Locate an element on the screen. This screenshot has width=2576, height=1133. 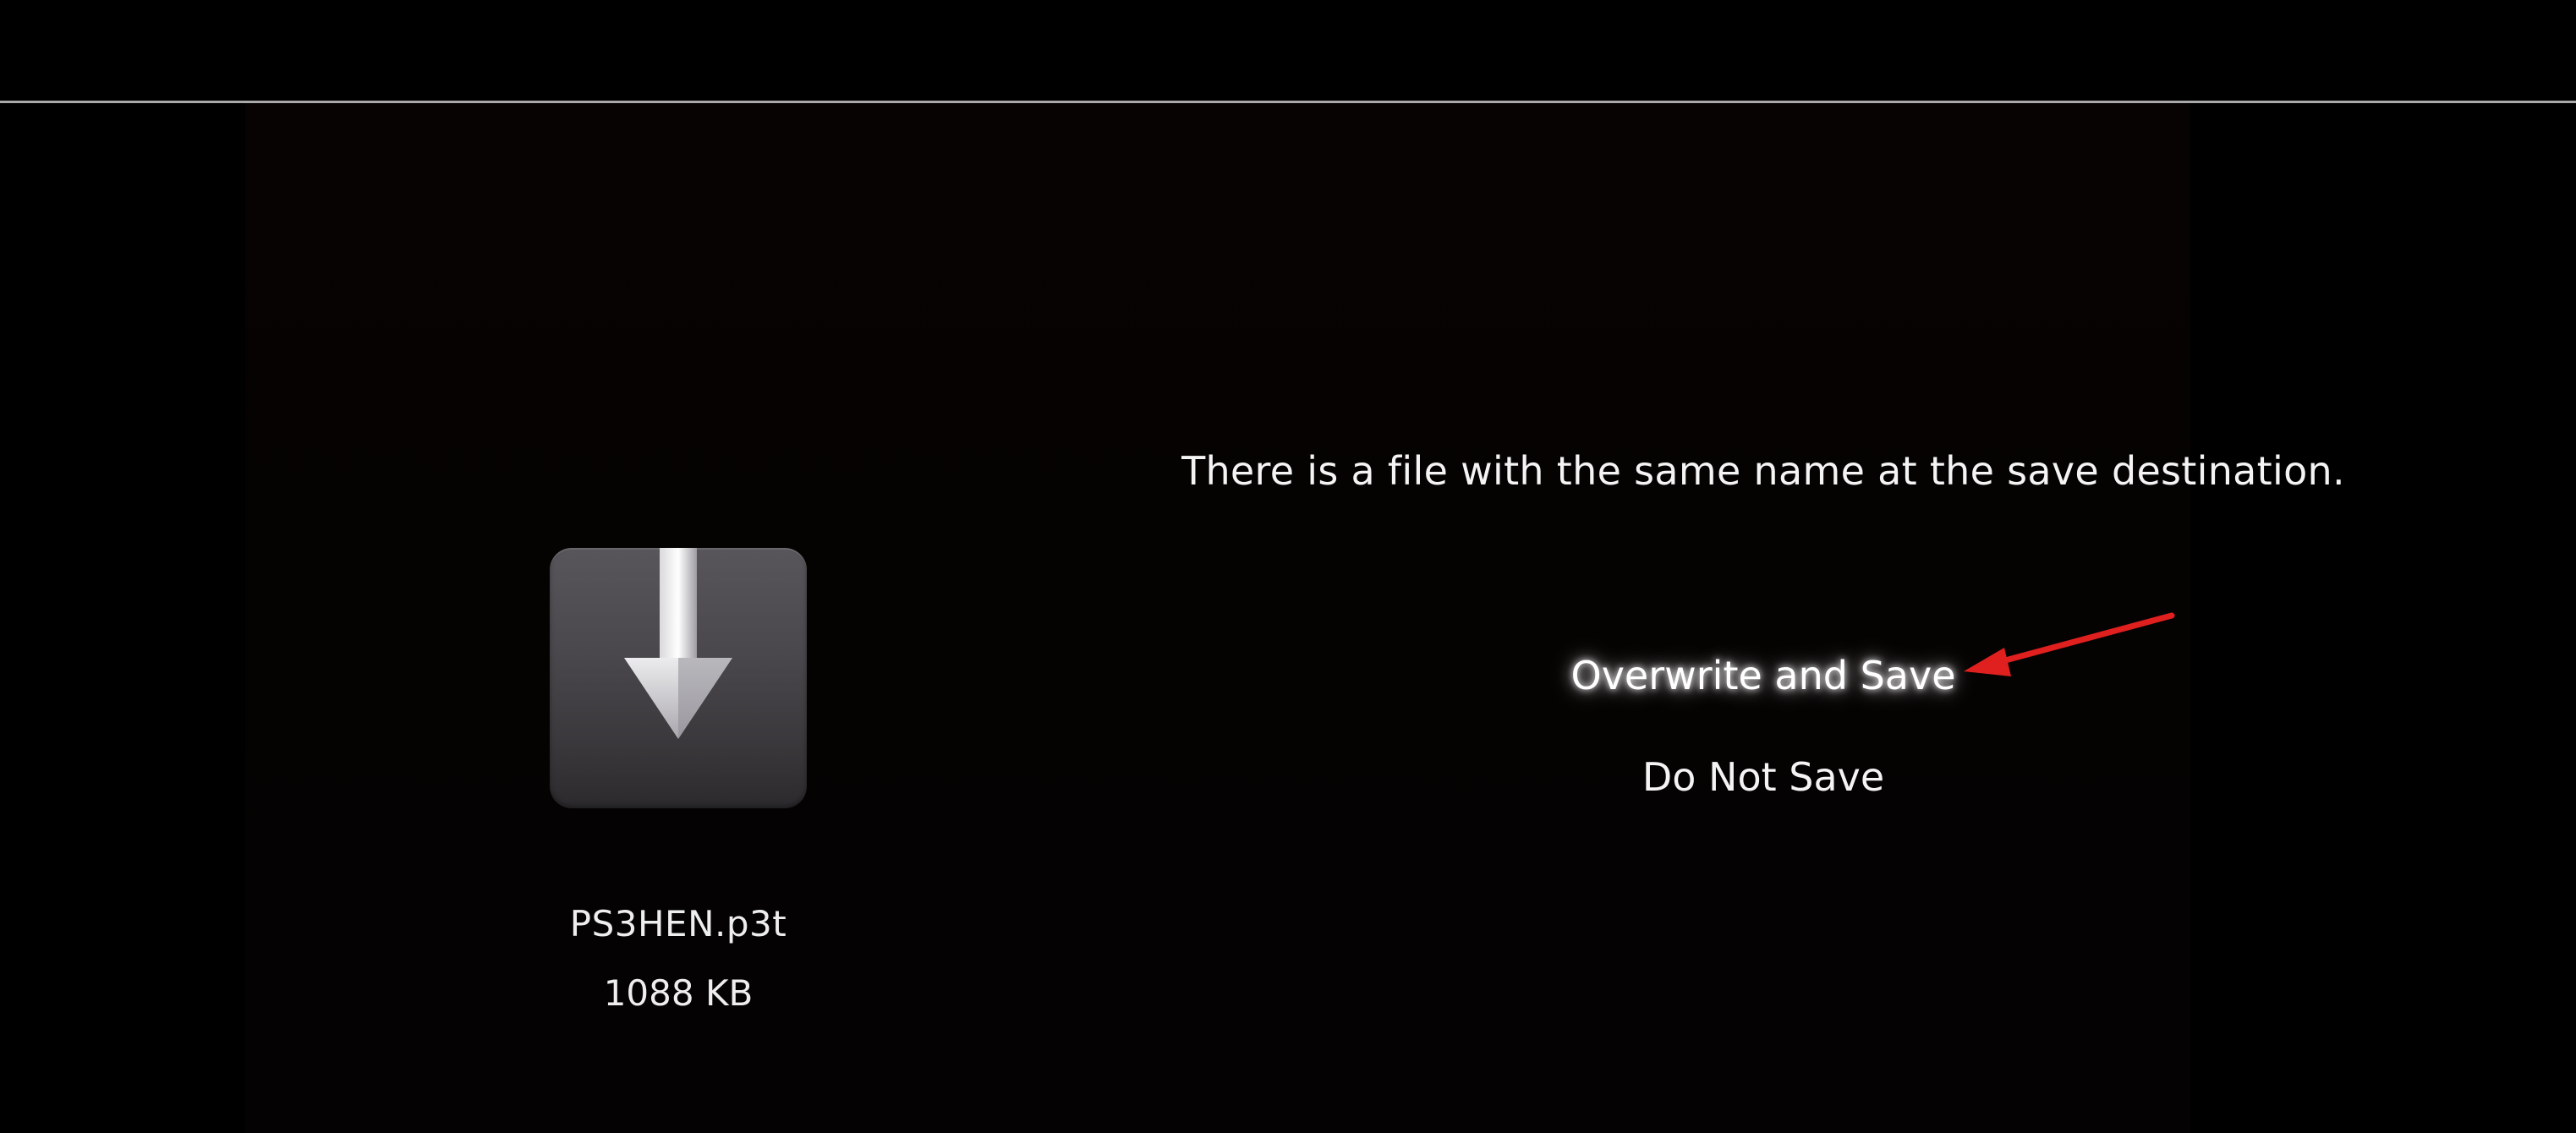
top-divider-line is located at coordinates (1288, 102).